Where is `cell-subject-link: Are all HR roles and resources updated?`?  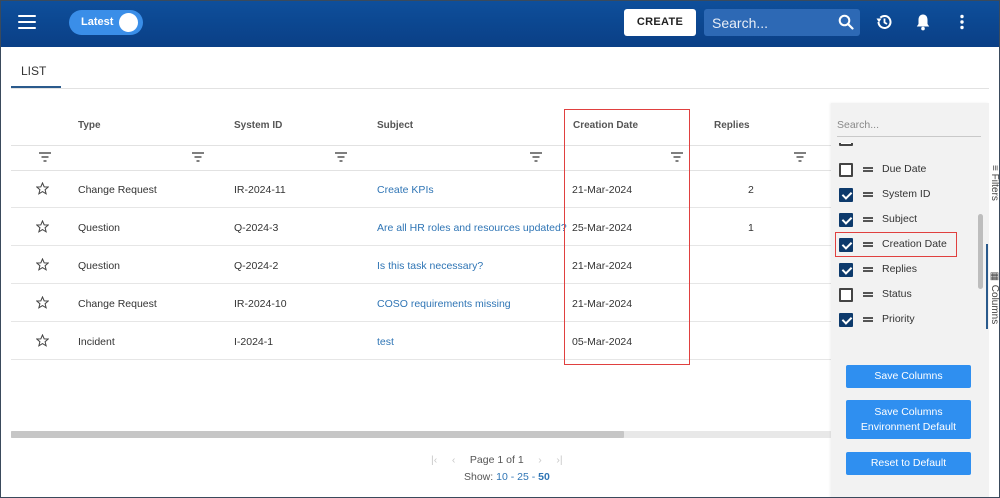 cell-subject-link: Are all HR roles and resources updated? is located at coordinates (472, 228).